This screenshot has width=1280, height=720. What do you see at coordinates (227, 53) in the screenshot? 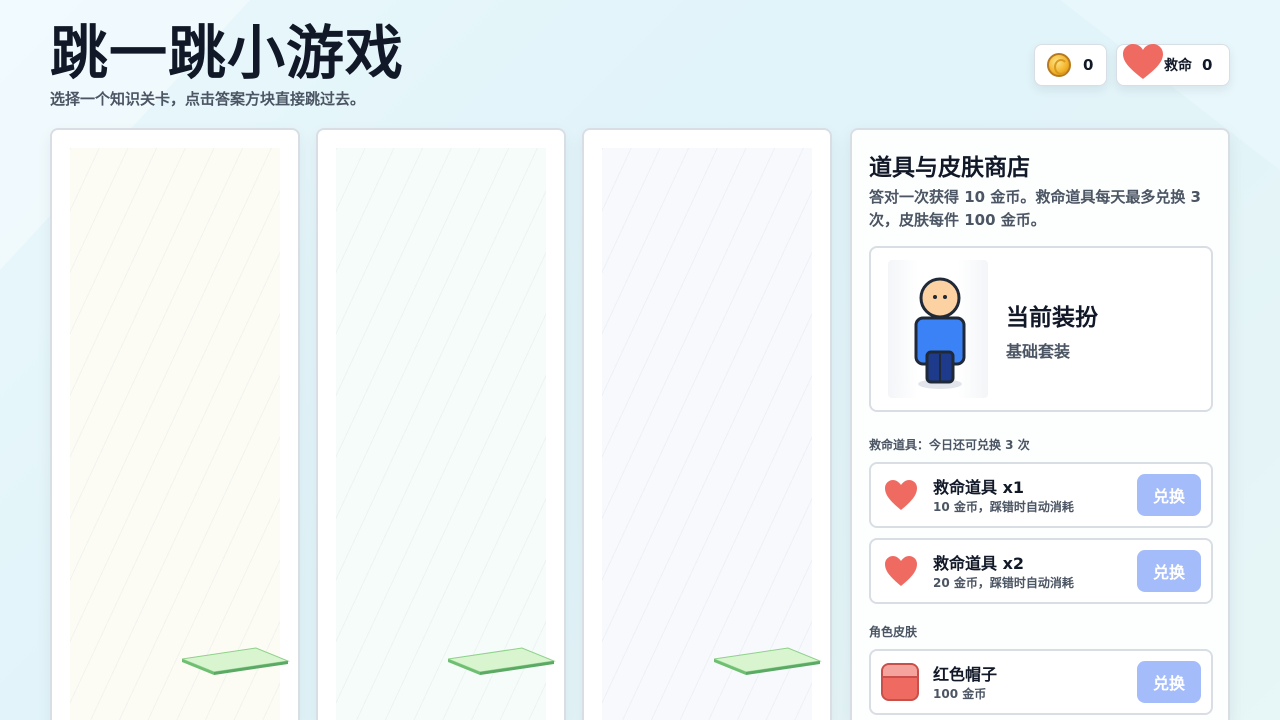
I see `page-title: 跳一跳小游戏` at bounding box center [227, 53].